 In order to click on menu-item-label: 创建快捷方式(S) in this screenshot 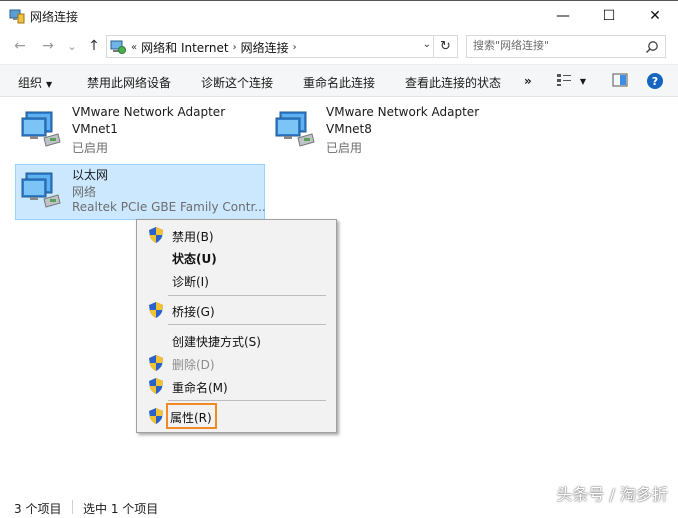, I will do `click(216, 342)`.